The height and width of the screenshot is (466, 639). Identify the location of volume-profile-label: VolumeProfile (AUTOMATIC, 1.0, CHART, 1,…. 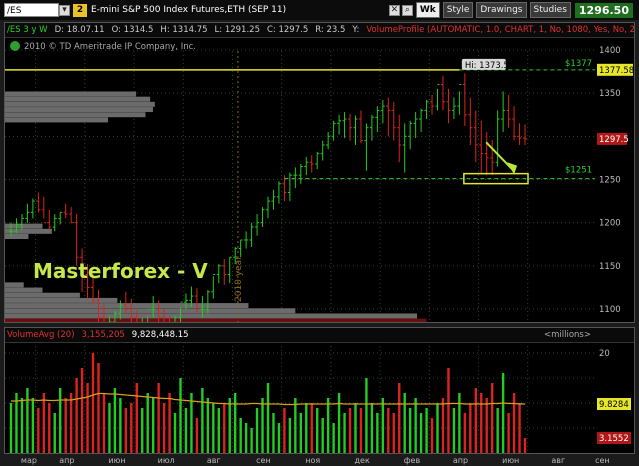
(499, 30).